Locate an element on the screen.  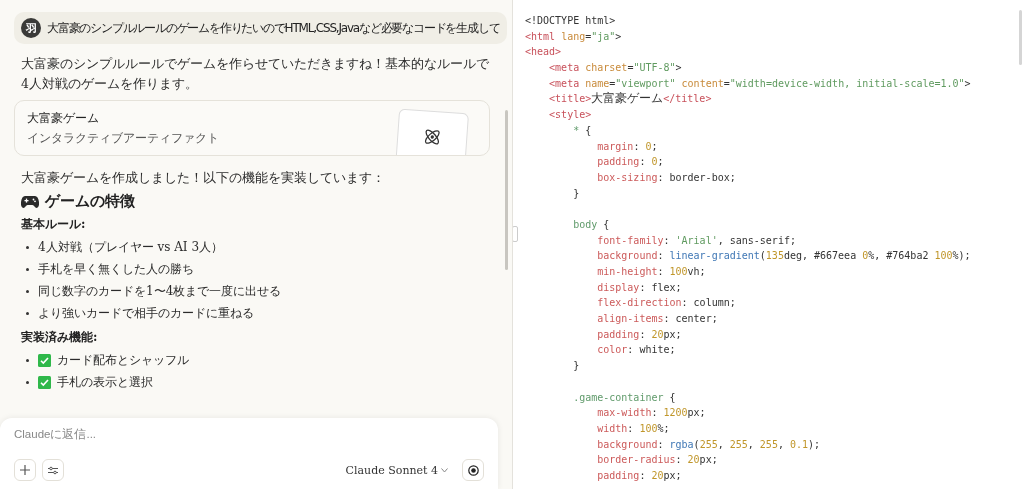
code-line: .game-container { is located at coordinates (624, 397).